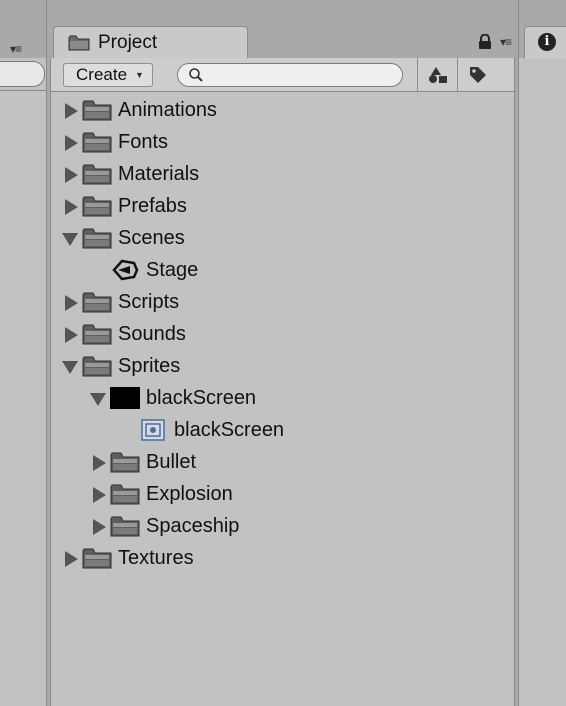  I want to click on left-panel-divider, so click(23, 90).